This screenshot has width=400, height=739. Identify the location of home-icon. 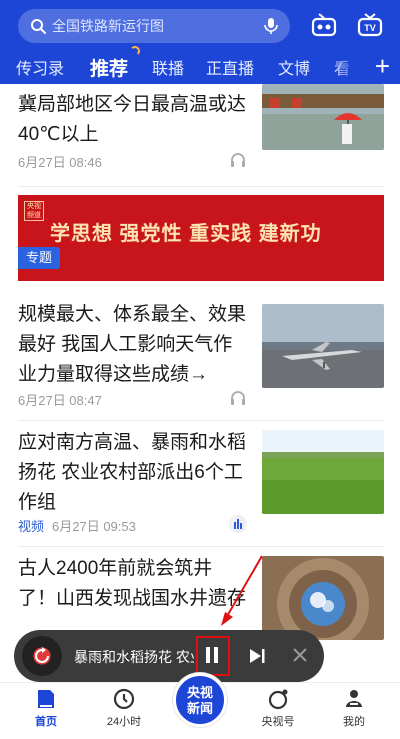
(46, 699).